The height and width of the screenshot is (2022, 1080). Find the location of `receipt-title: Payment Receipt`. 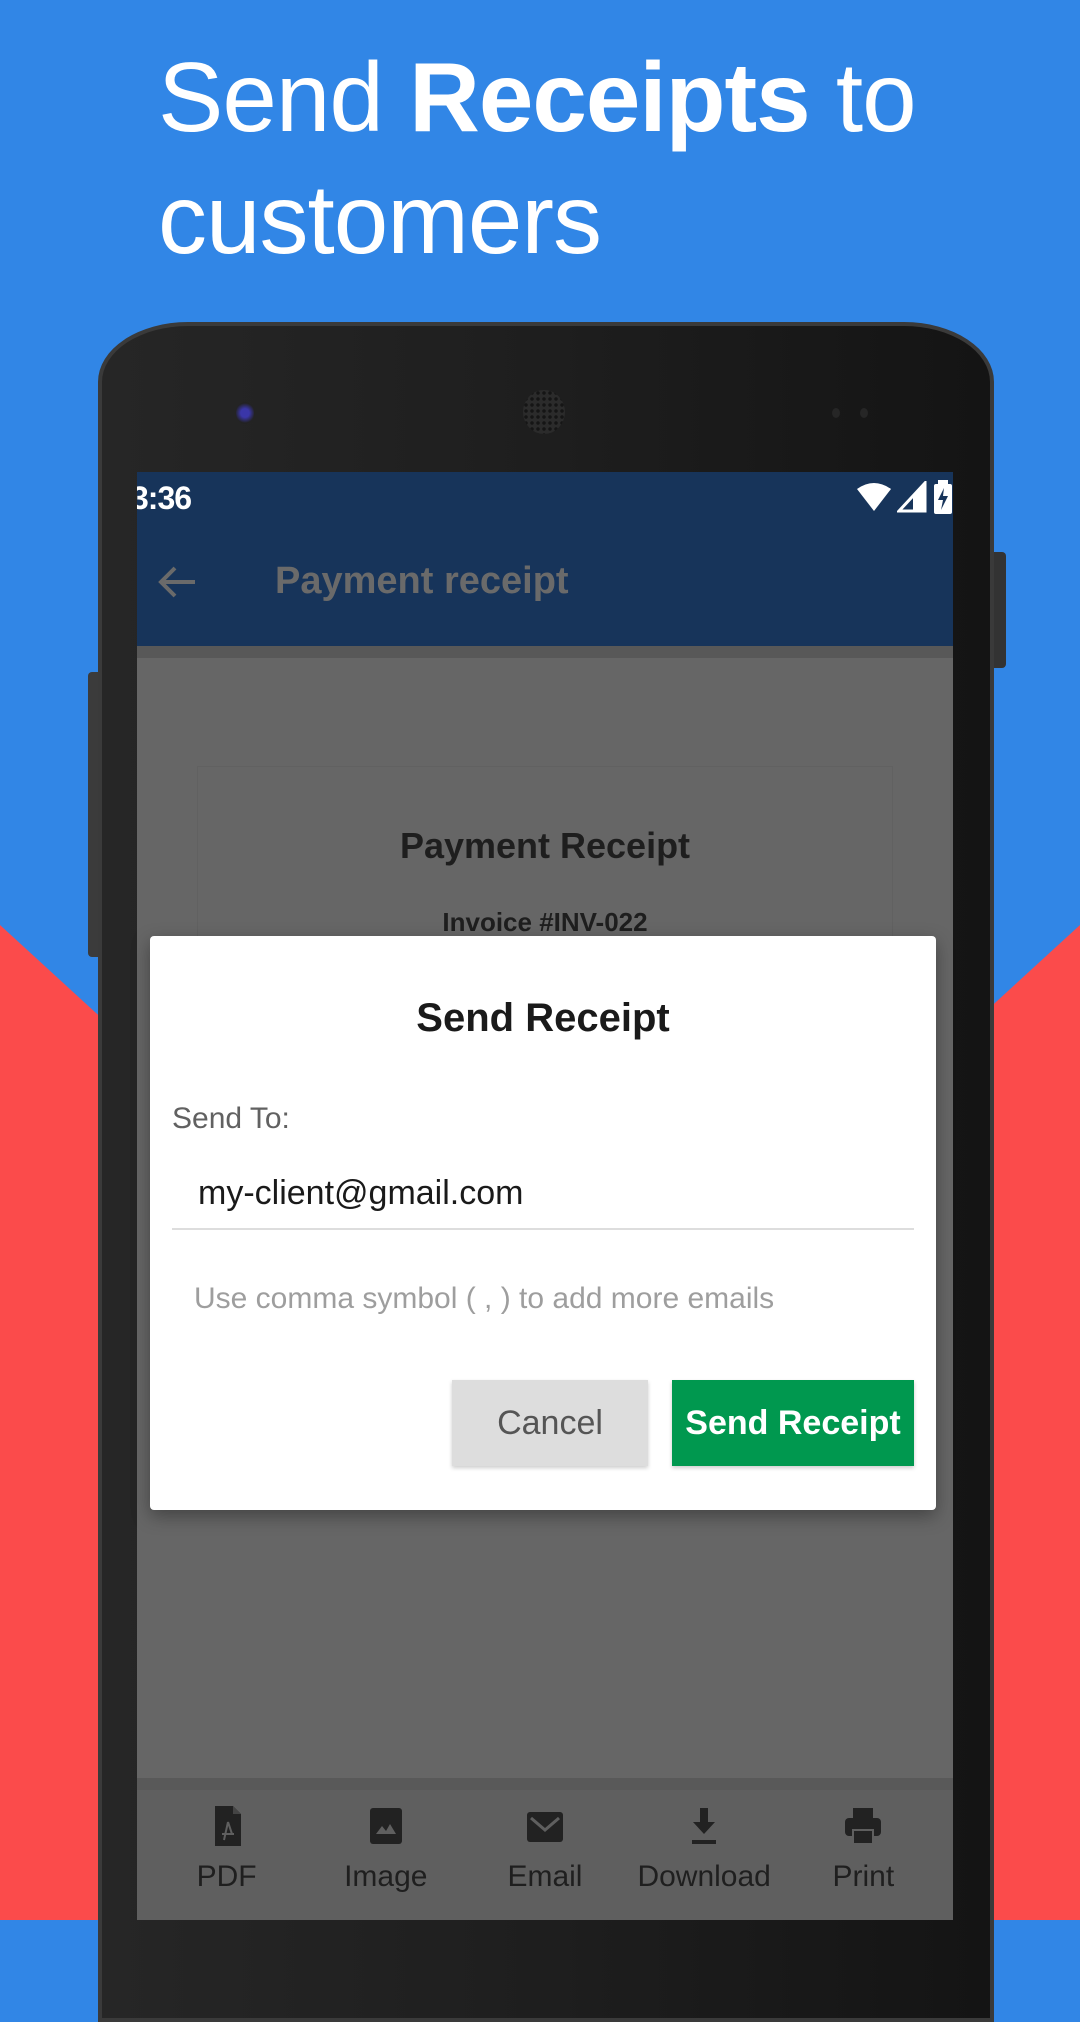

receipt-title: Payment Receipt is located at coordinates (545, 845).